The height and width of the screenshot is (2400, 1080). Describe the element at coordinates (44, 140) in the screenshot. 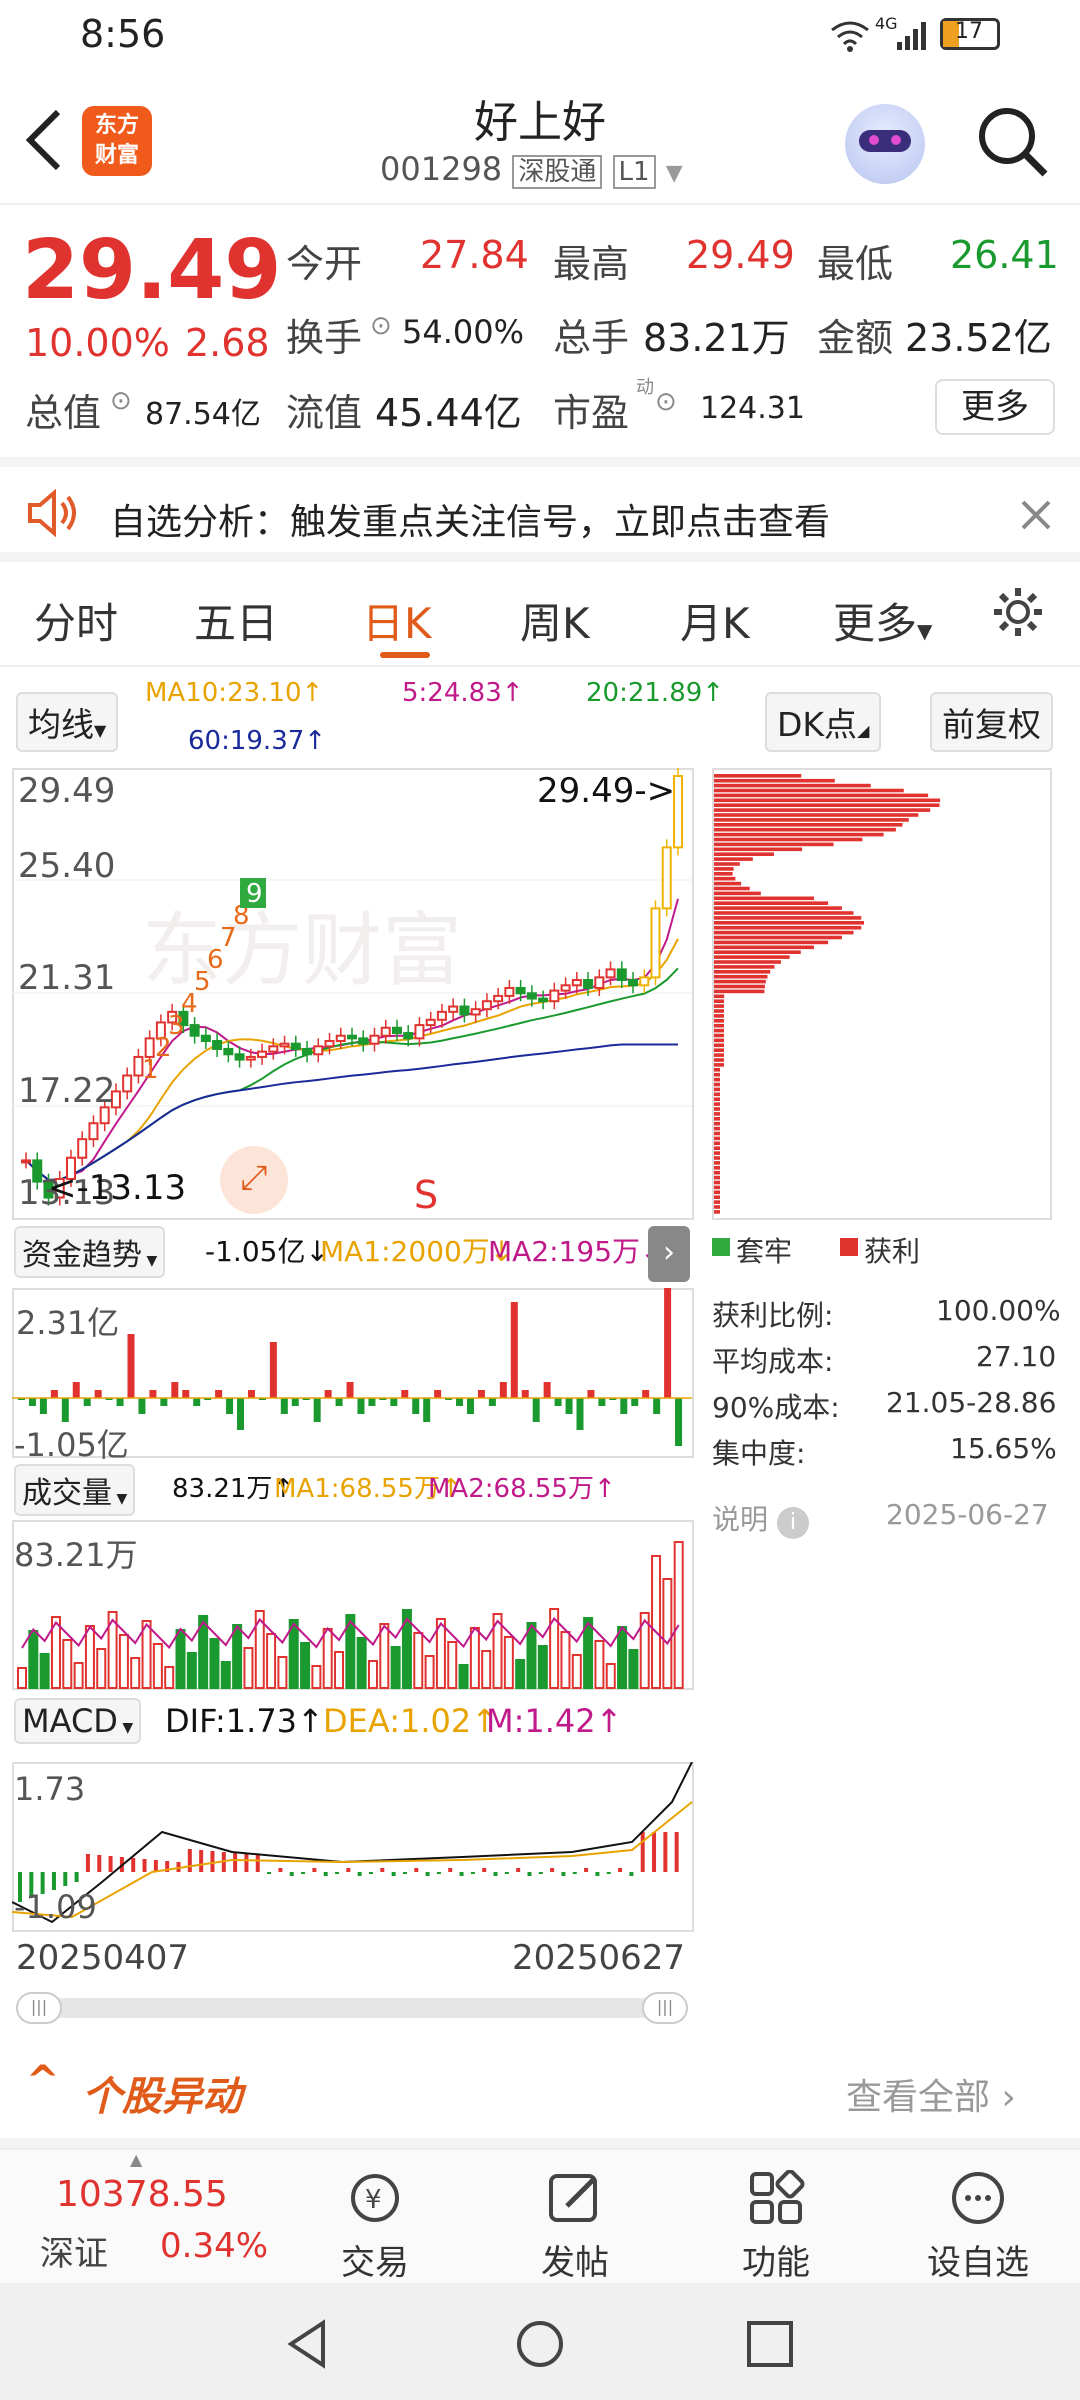

I see `back-arrow-icon` at that location.